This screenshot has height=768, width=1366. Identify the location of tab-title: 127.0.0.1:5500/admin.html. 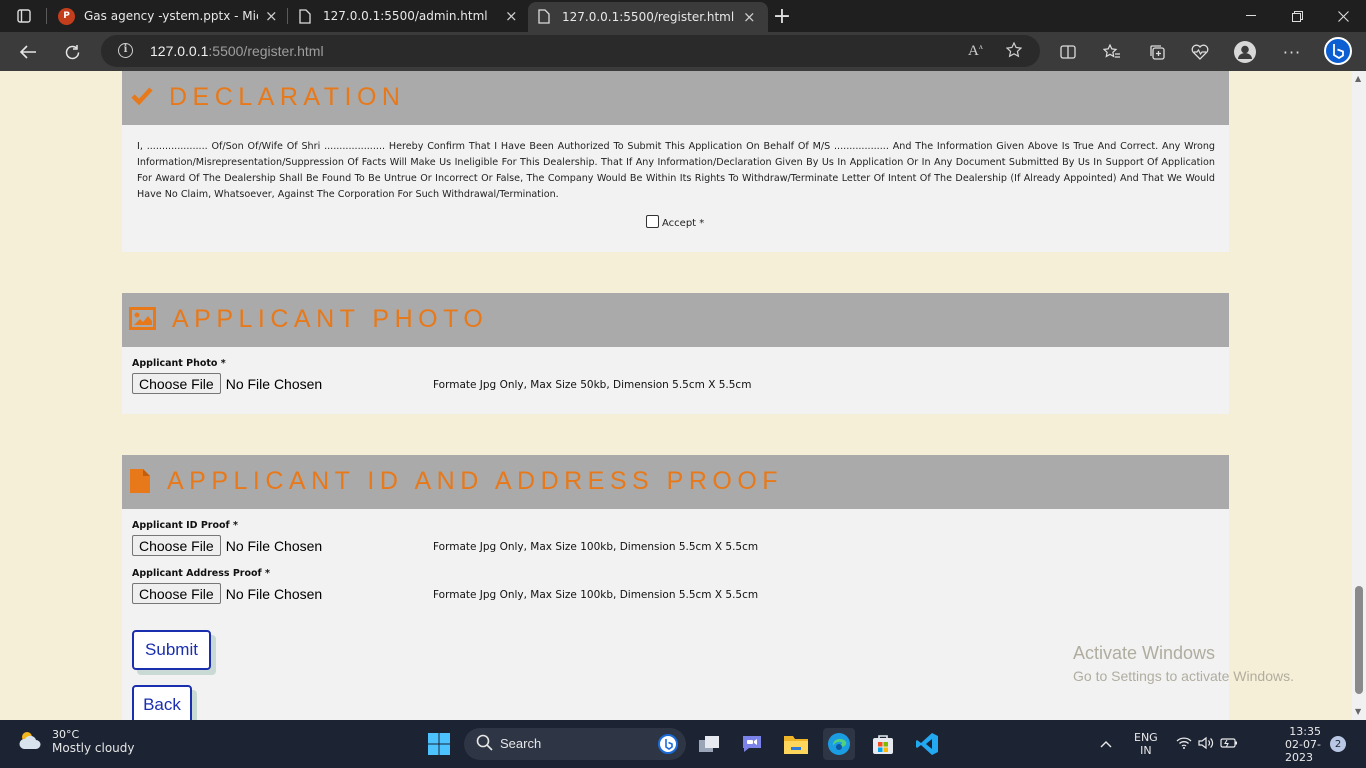
(405, 16).